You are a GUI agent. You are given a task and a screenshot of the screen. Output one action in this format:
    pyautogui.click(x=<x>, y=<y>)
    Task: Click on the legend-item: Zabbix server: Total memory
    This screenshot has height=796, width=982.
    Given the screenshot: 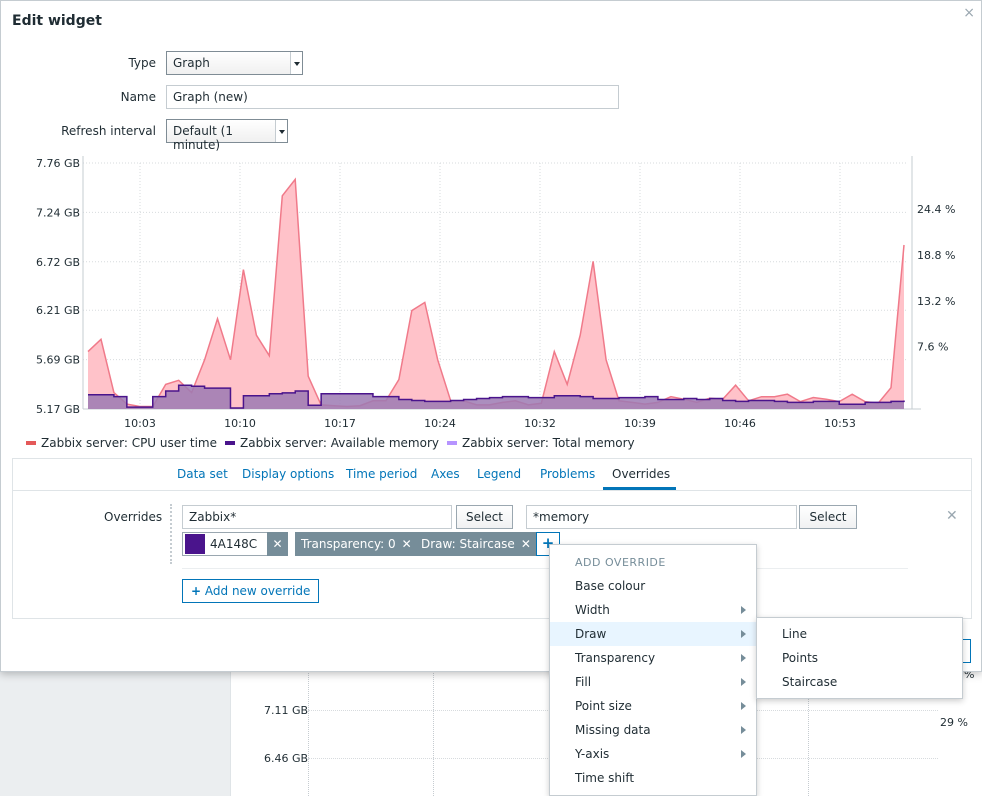 What is the action you would take?
    pyautogui.click(x=540, y=443)
    